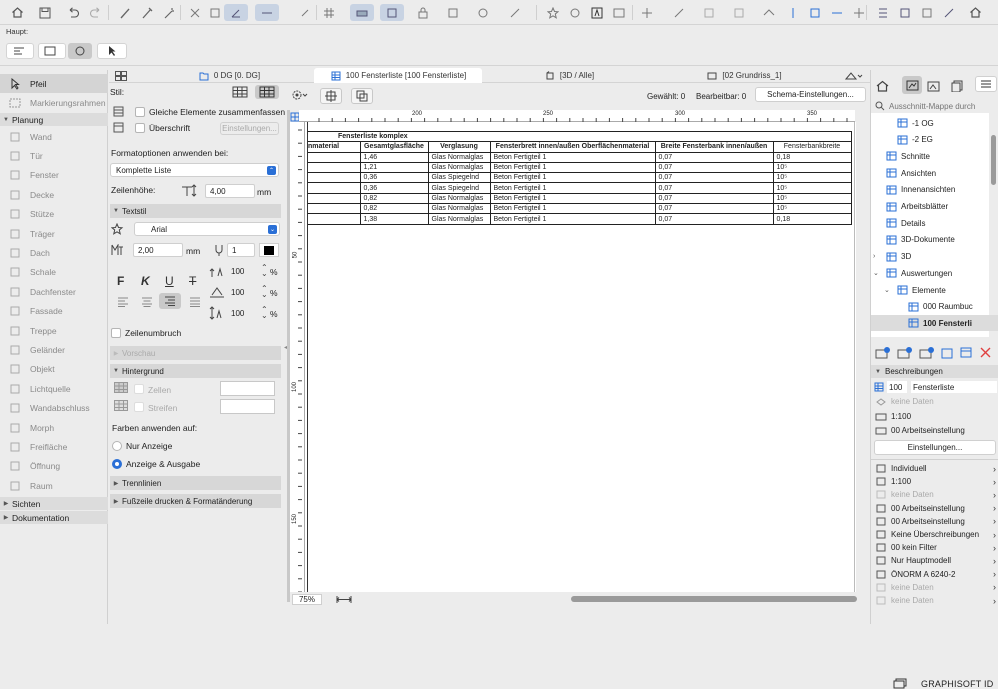 The image size is (998, 689). Describe the element at coordinates (714, 599) in the screenshot. I see `horizontal-scrollbar` at that location.